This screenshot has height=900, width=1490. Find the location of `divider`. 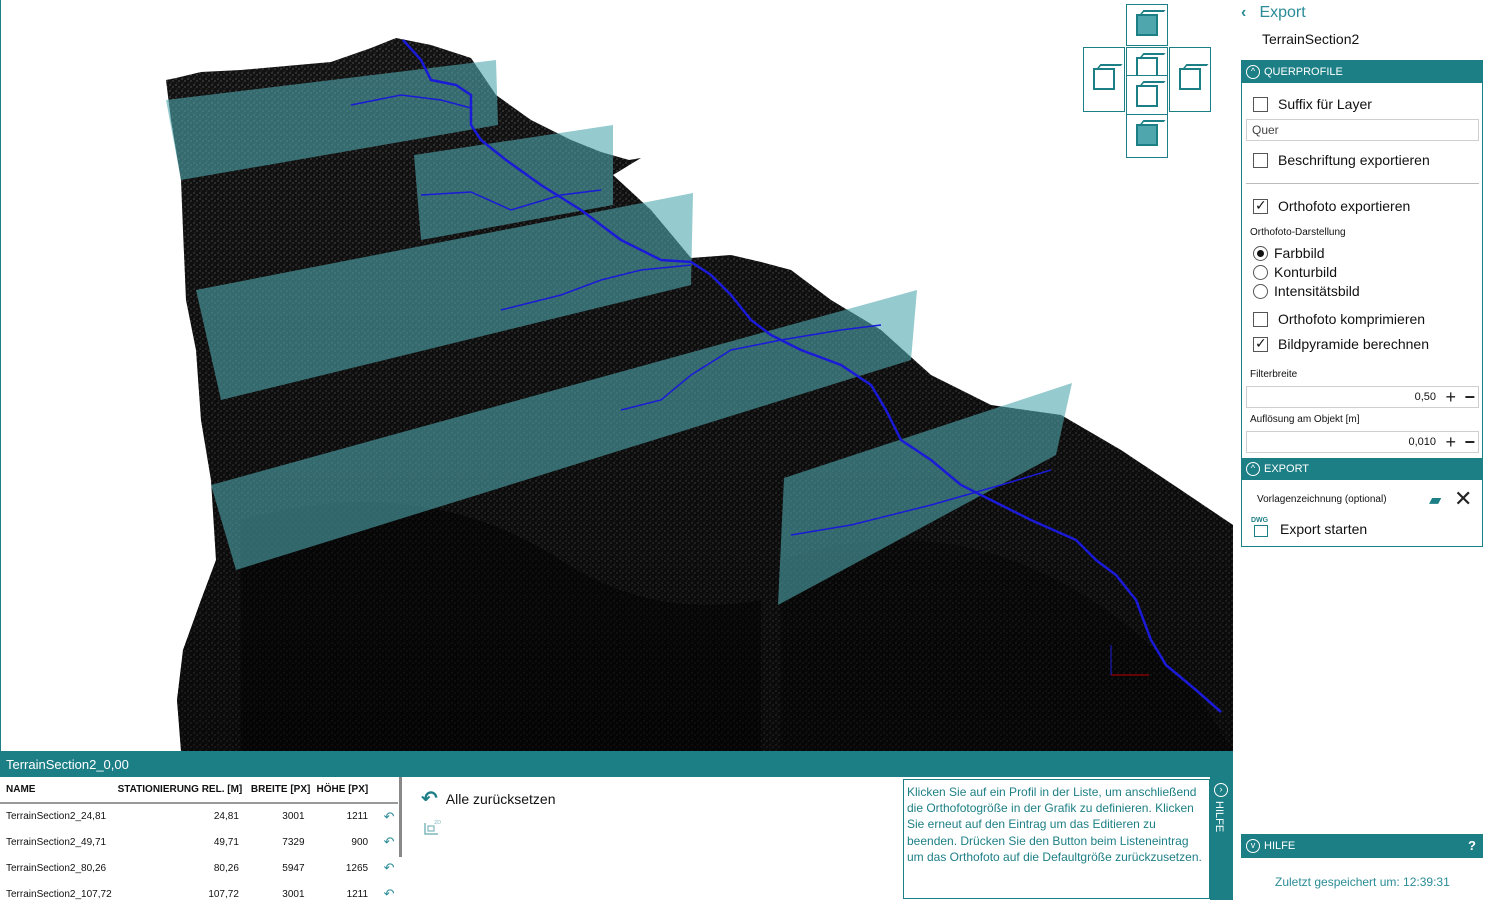

divider is located at coordinates (1362, 183).